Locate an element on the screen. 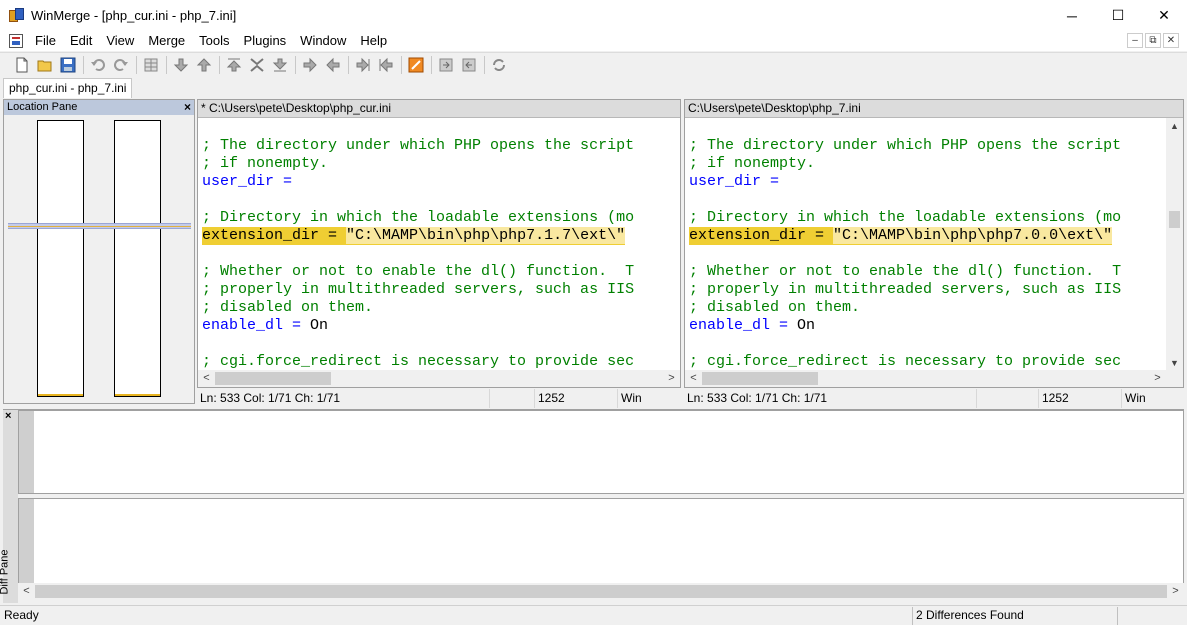  undo-icon is located at coordinates (98, 65).